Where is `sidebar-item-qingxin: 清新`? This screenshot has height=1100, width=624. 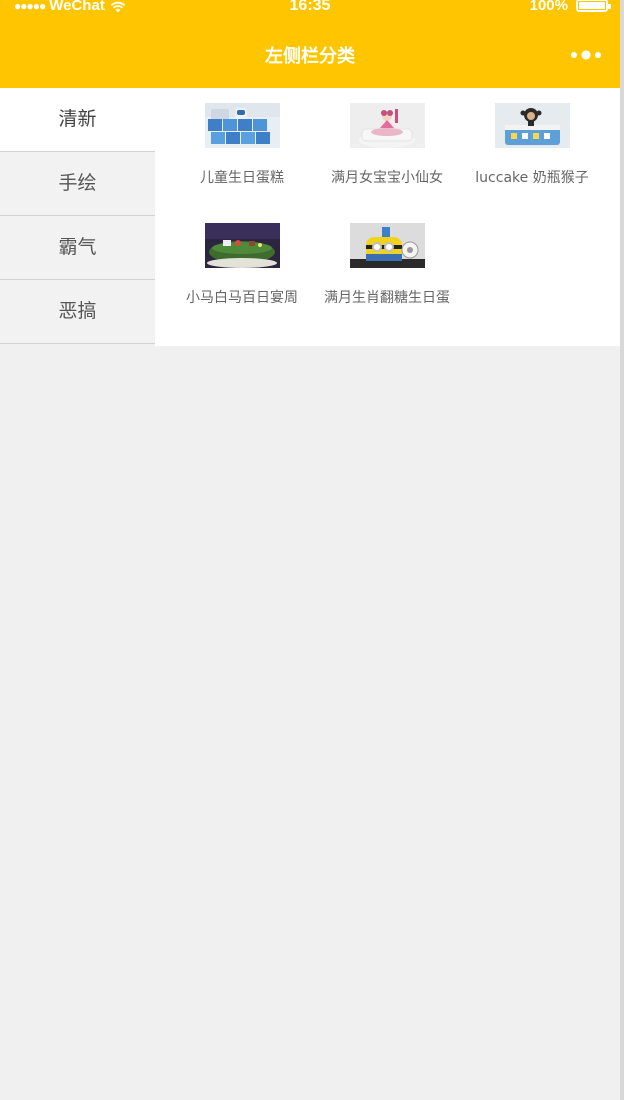
sidebar-item-qingxin: 清新 is located at coordinates (77, 120).